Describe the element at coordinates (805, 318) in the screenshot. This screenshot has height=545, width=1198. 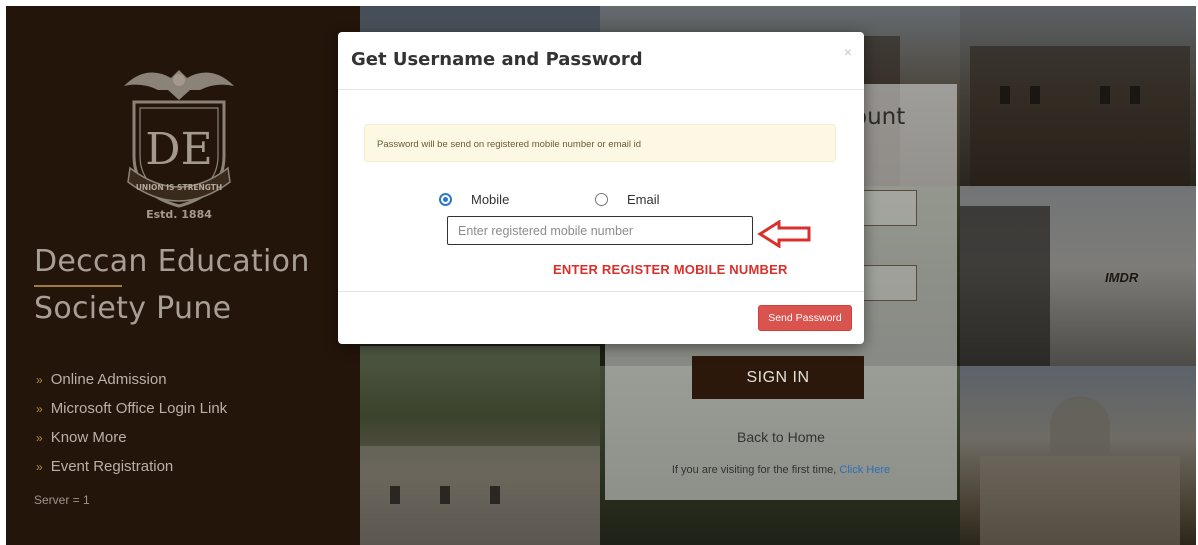
I see `send-password-button: Send Password` at that location.